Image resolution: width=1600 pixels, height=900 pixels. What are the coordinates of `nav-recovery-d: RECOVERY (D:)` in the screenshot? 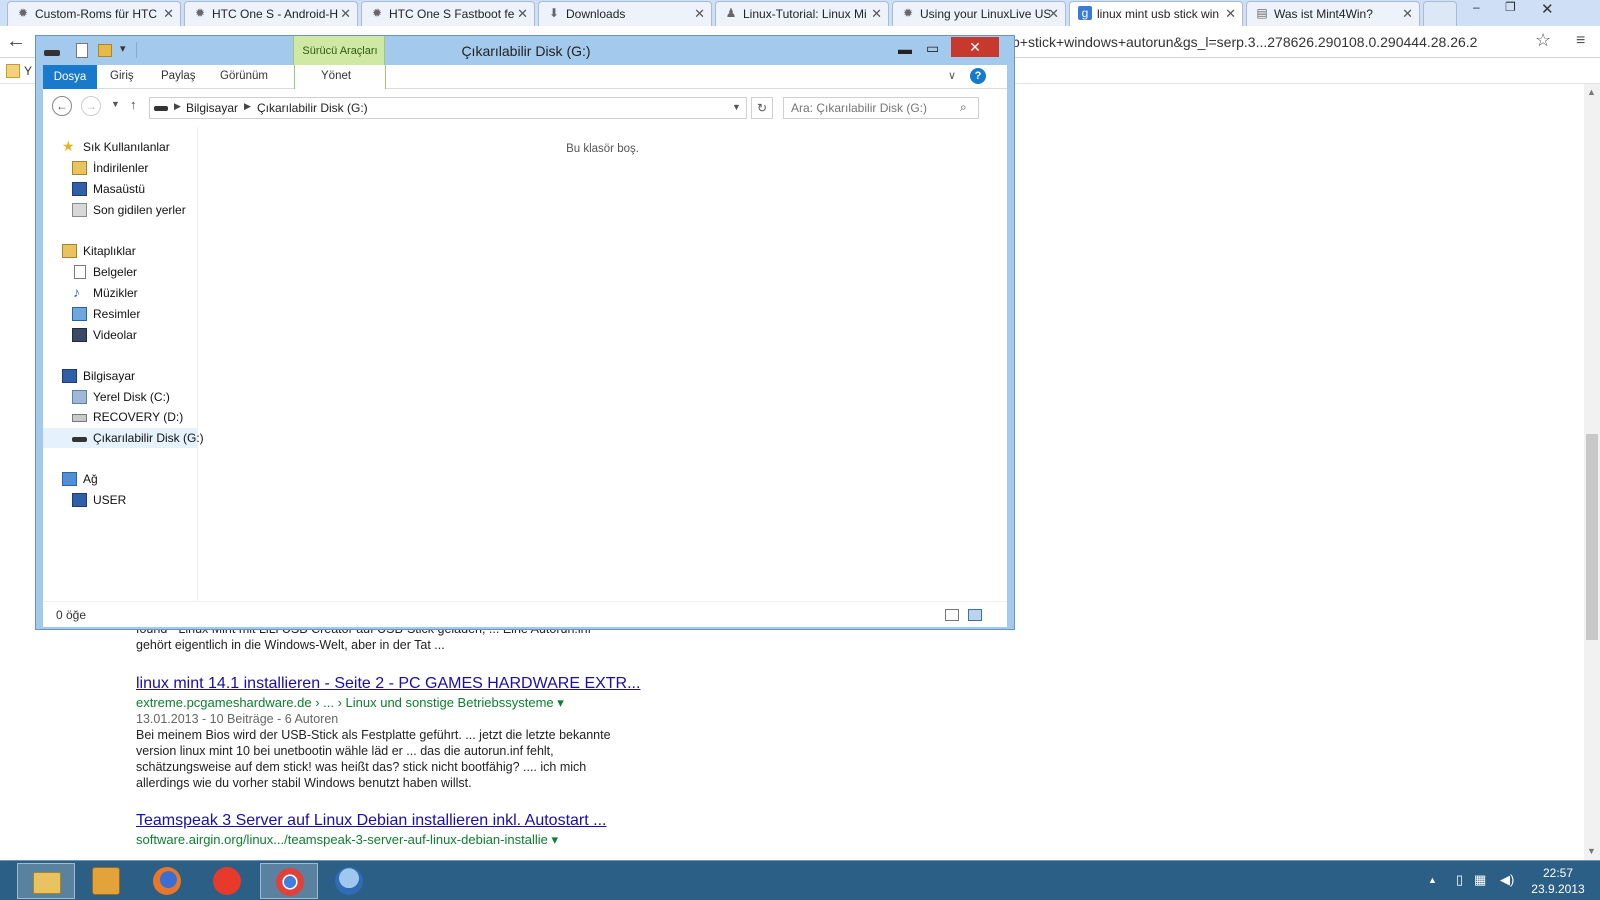 It's located at (120, 417).